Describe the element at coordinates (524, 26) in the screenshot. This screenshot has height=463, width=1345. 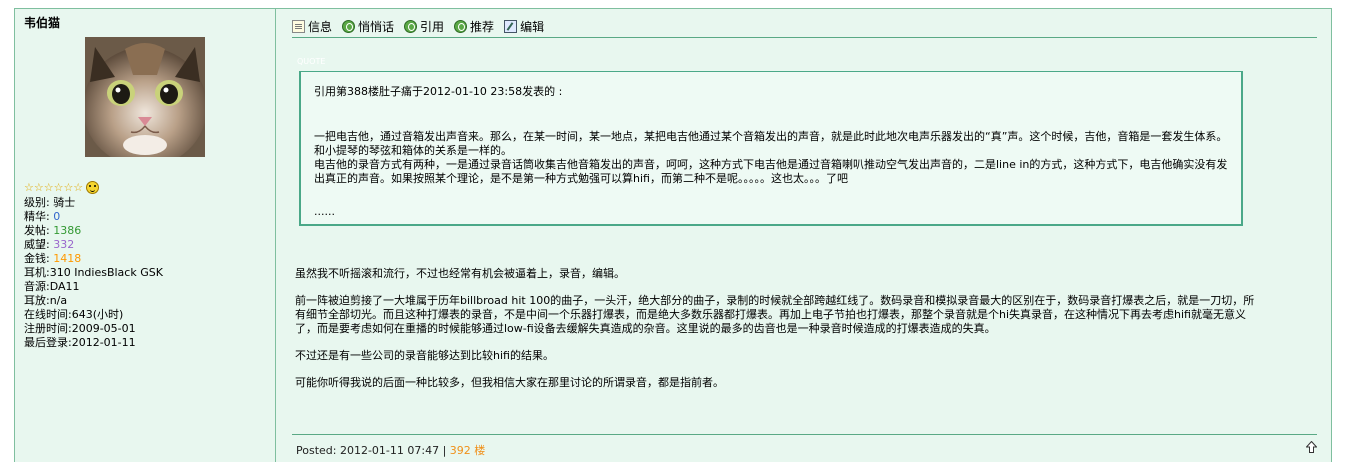
I see `edit-button: 编辑` at that location.